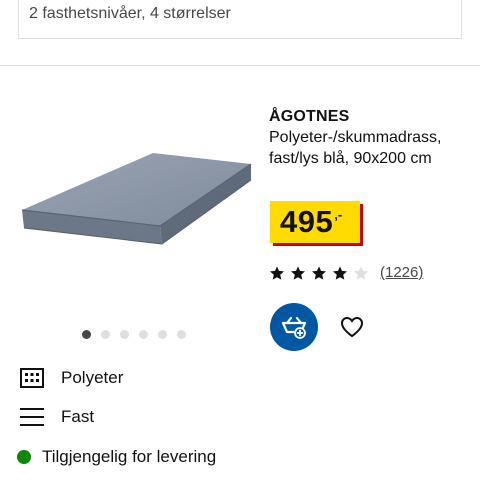  Describe the element at coordinates (338, 214) in the screenshot. I see `price-suffix: ,-` at that location.